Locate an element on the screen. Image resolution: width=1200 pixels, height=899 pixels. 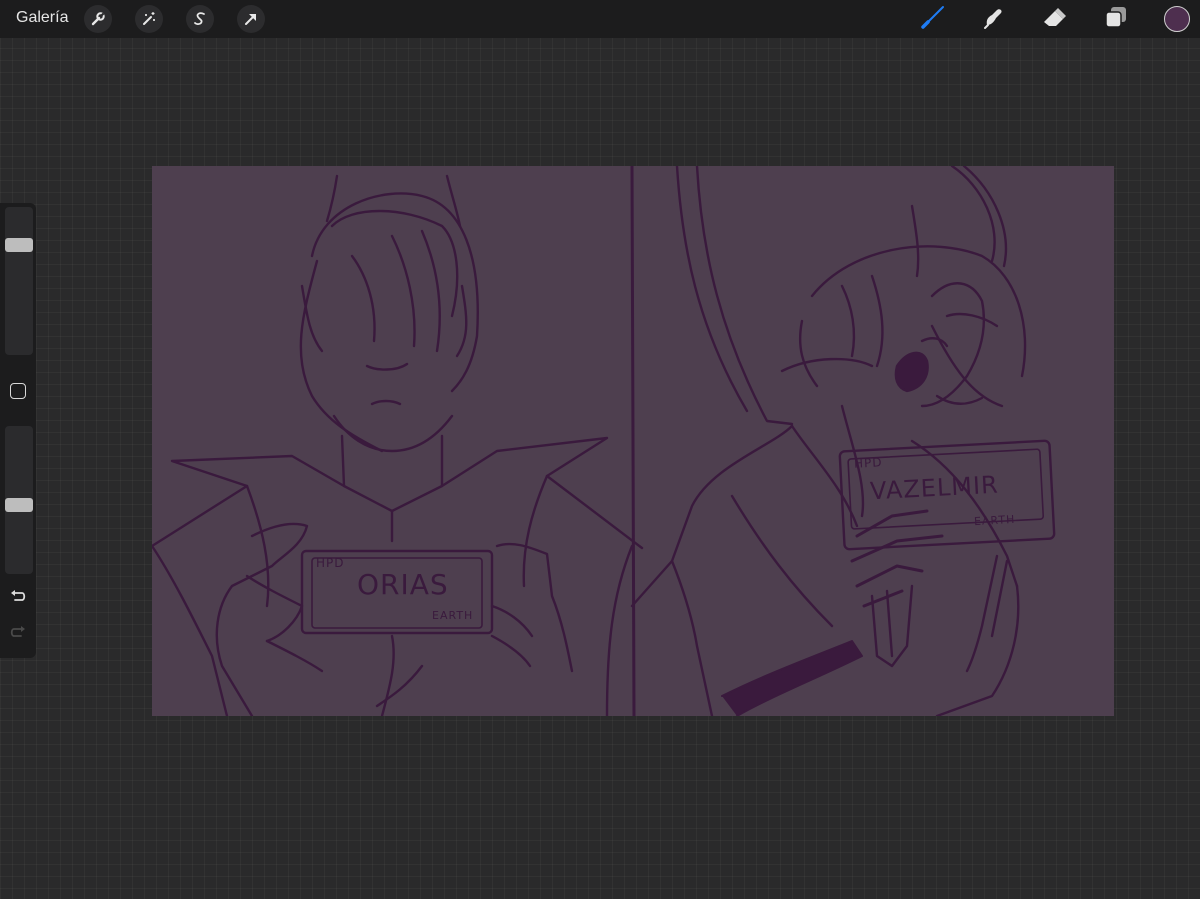
actions-button is located at coordinates (98, 19).